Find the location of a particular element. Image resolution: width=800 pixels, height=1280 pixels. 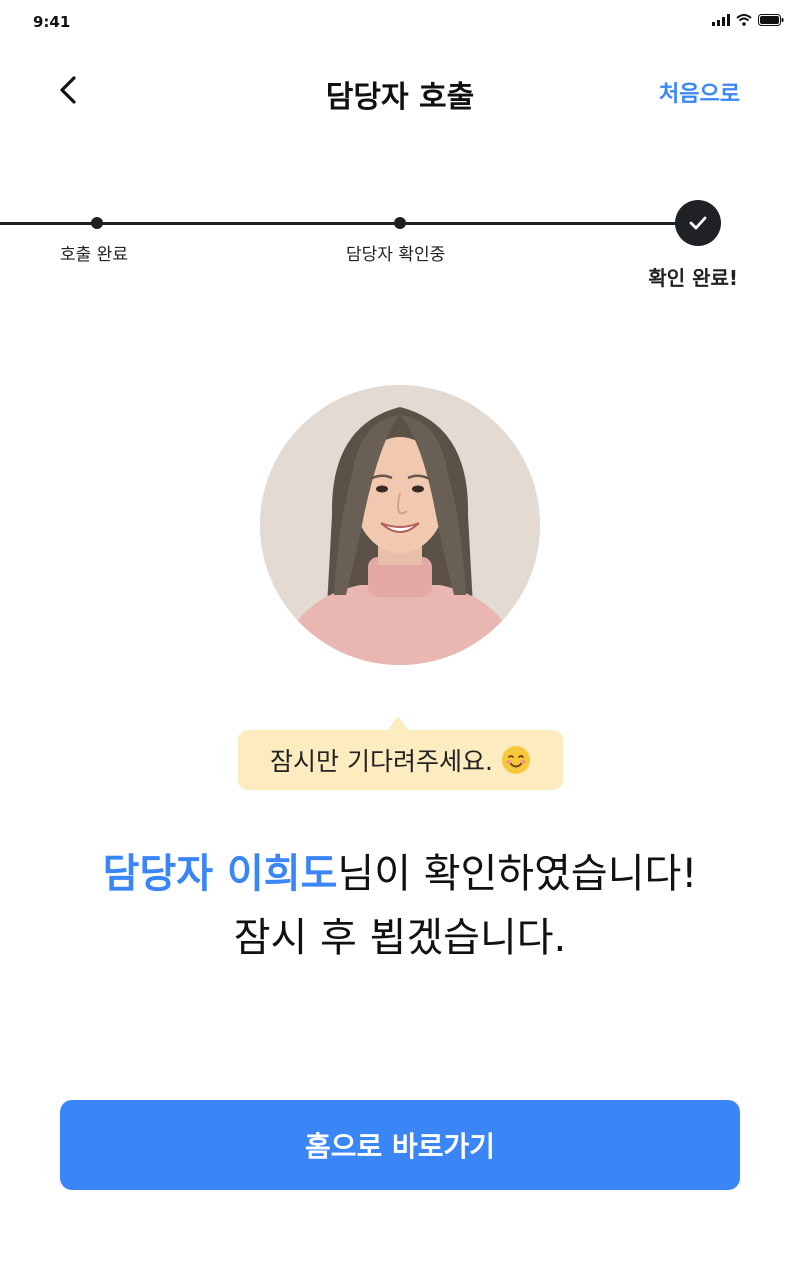

progress-stepper: 호출 완료 담당자 확인중 확인 완료! is located at coordinates (400, 250).